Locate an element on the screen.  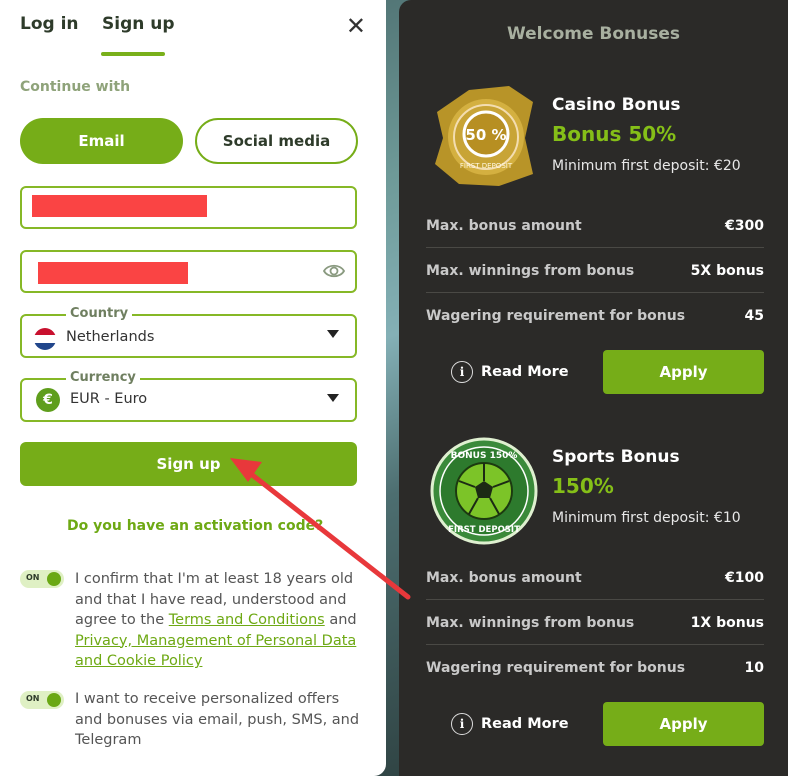
currency-legend: Currency is located at coordinates (103, 377).